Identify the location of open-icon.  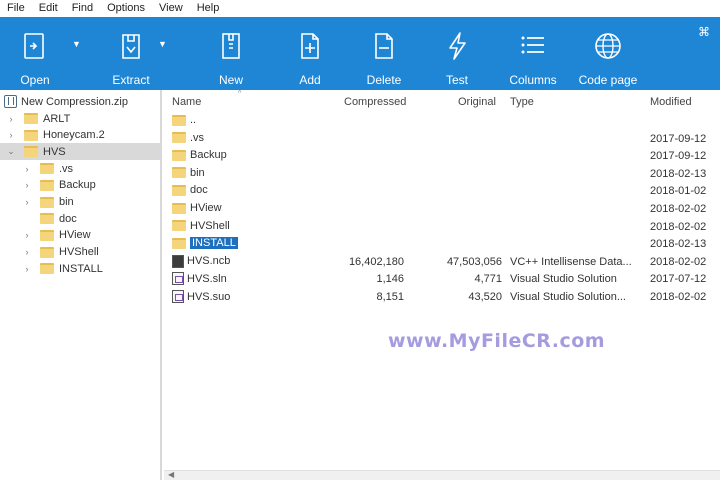
(35, 46).